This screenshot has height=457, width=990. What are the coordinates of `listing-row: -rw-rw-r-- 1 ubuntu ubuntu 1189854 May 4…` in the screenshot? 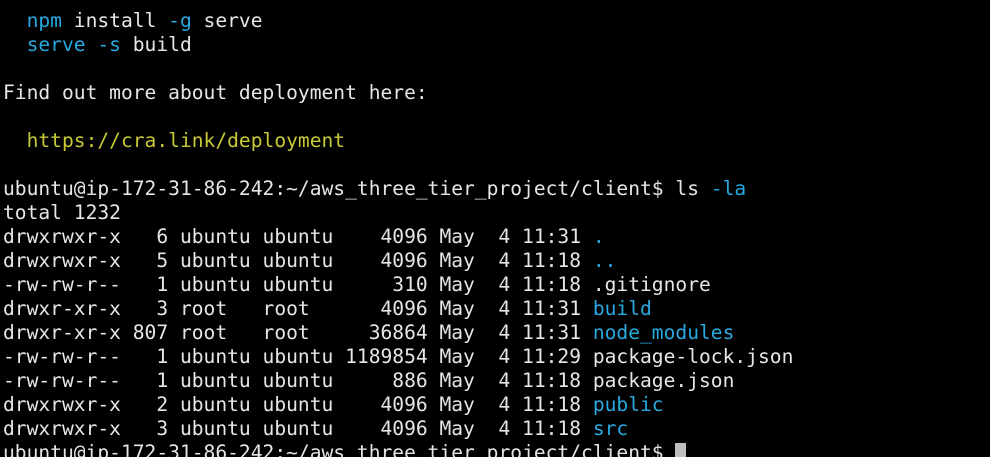 It's located at (496, 357).